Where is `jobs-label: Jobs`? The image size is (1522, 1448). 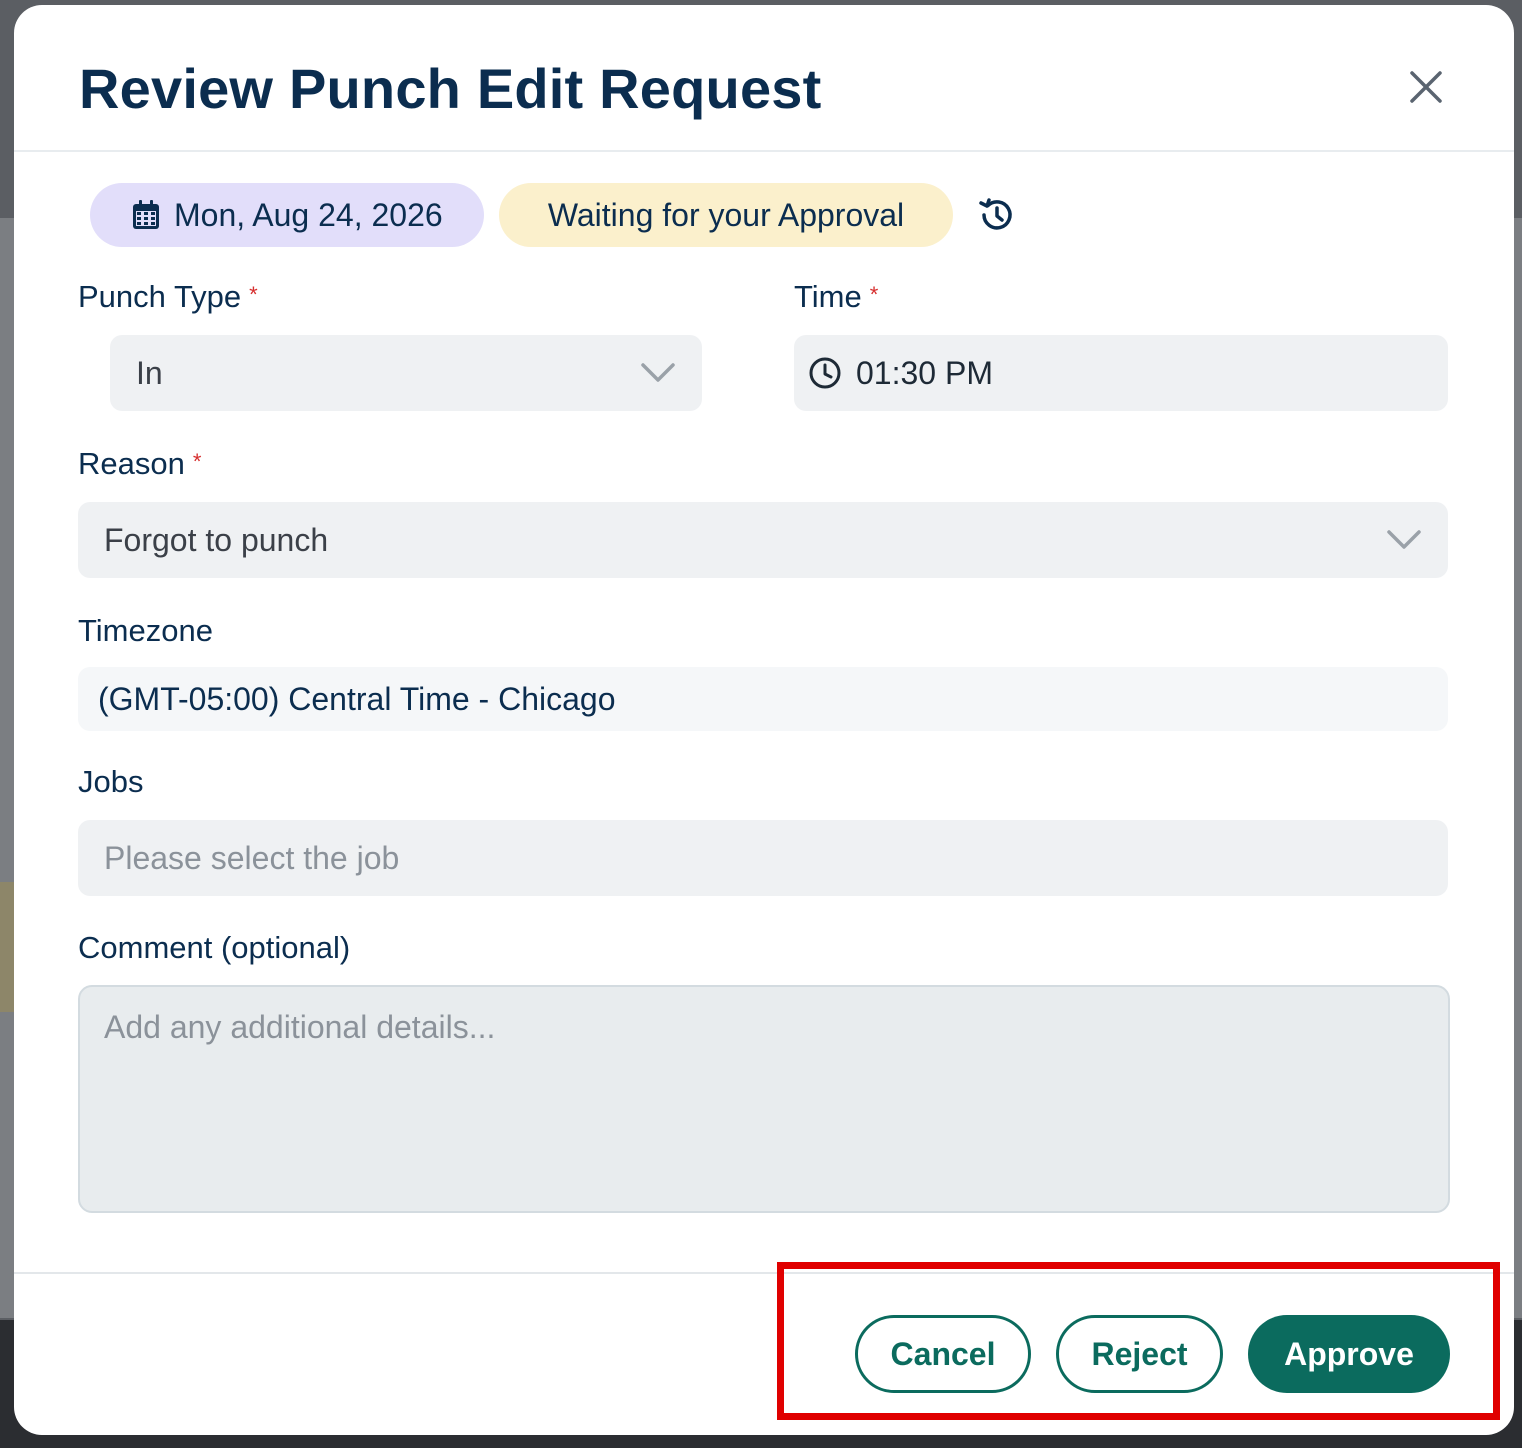 jobs-label: Jobs is located at coordinates (111, 781).